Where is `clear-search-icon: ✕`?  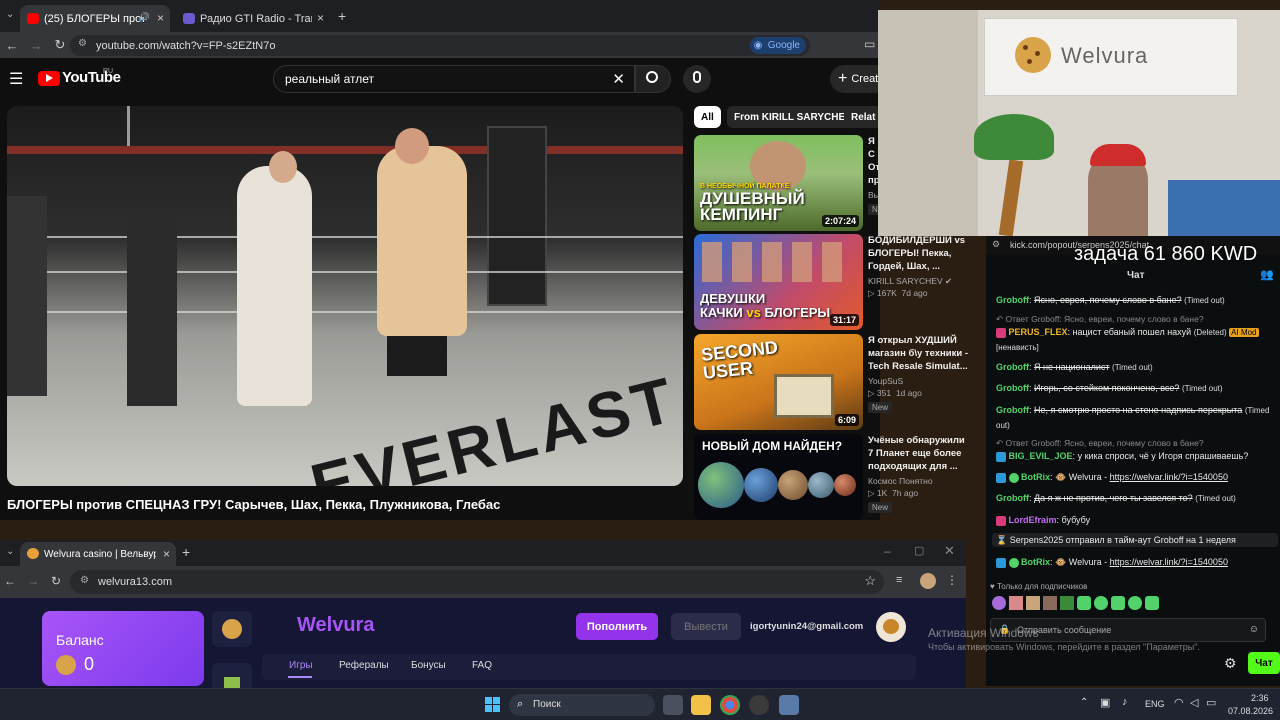
clear-search-icon: ✕ is located at coordinates (618, 79).